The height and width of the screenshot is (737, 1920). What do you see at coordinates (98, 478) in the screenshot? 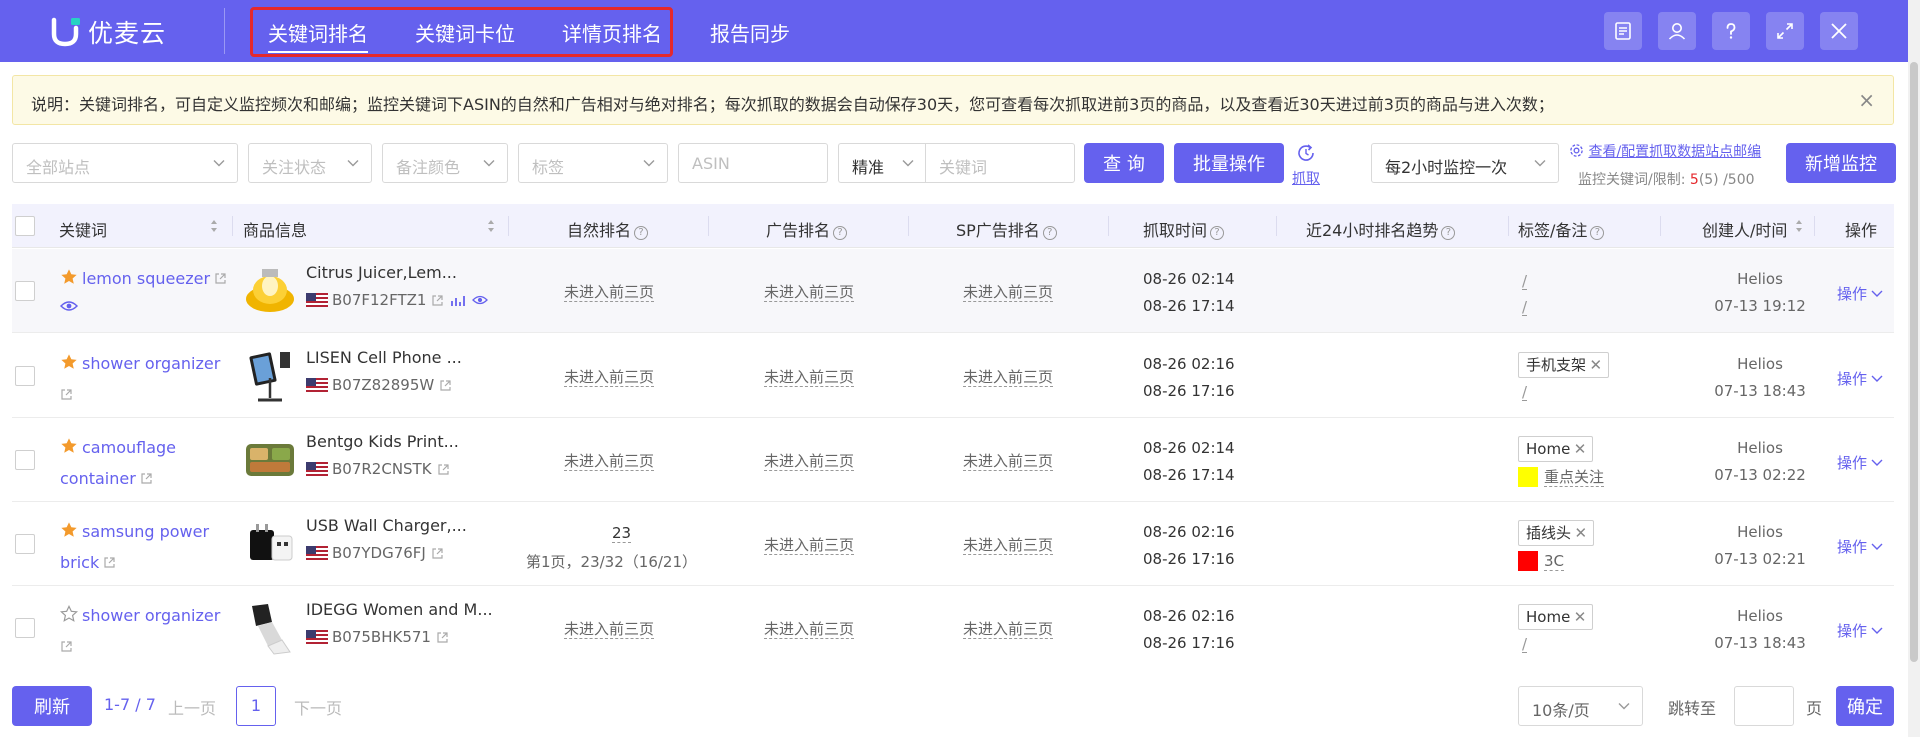
I see `keyword-link-line2: container` at bounding box center [98, 478].